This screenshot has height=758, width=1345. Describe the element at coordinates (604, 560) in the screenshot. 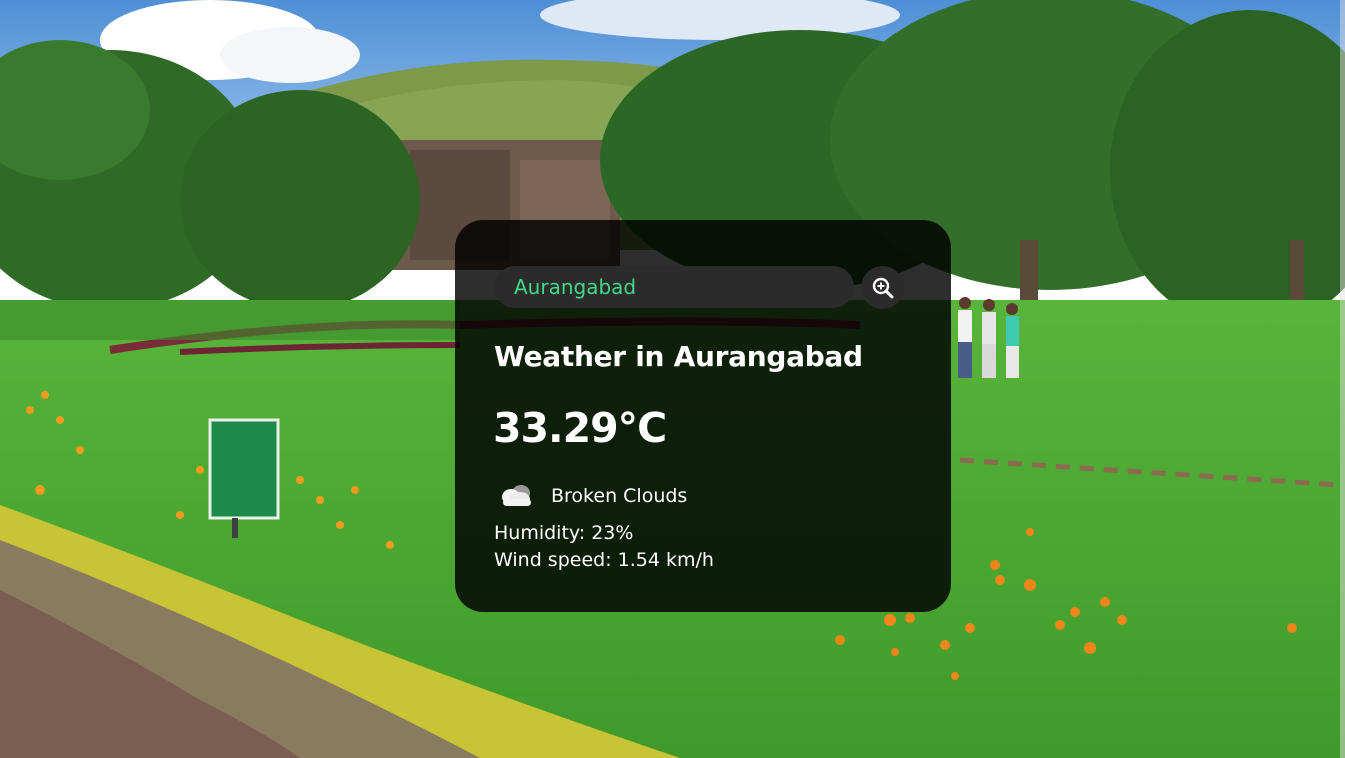

I see `wind-speed-text: Wind speed: 1.54 km/h` at that location.